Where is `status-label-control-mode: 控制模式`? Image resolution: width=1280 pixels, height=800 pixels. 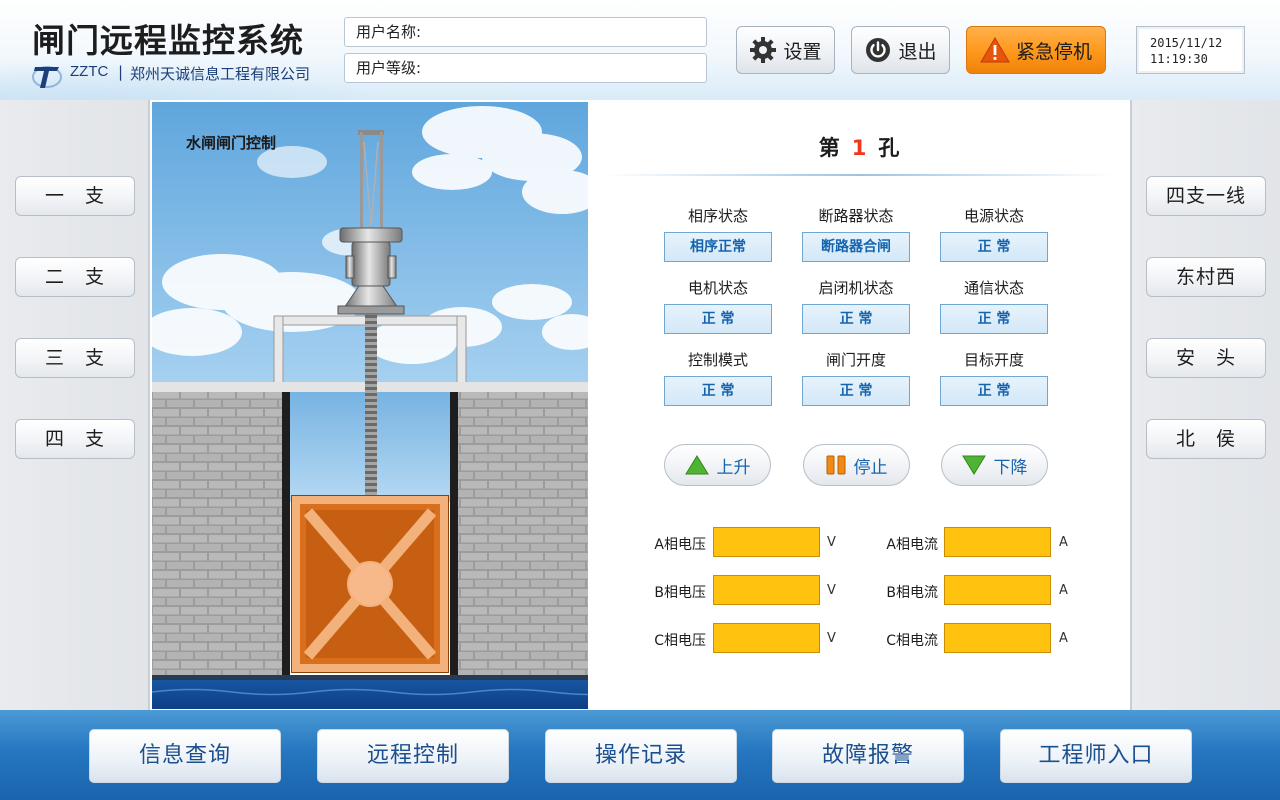
status-label-control-mode: 控制模式 is located at coordinates (717, 360).